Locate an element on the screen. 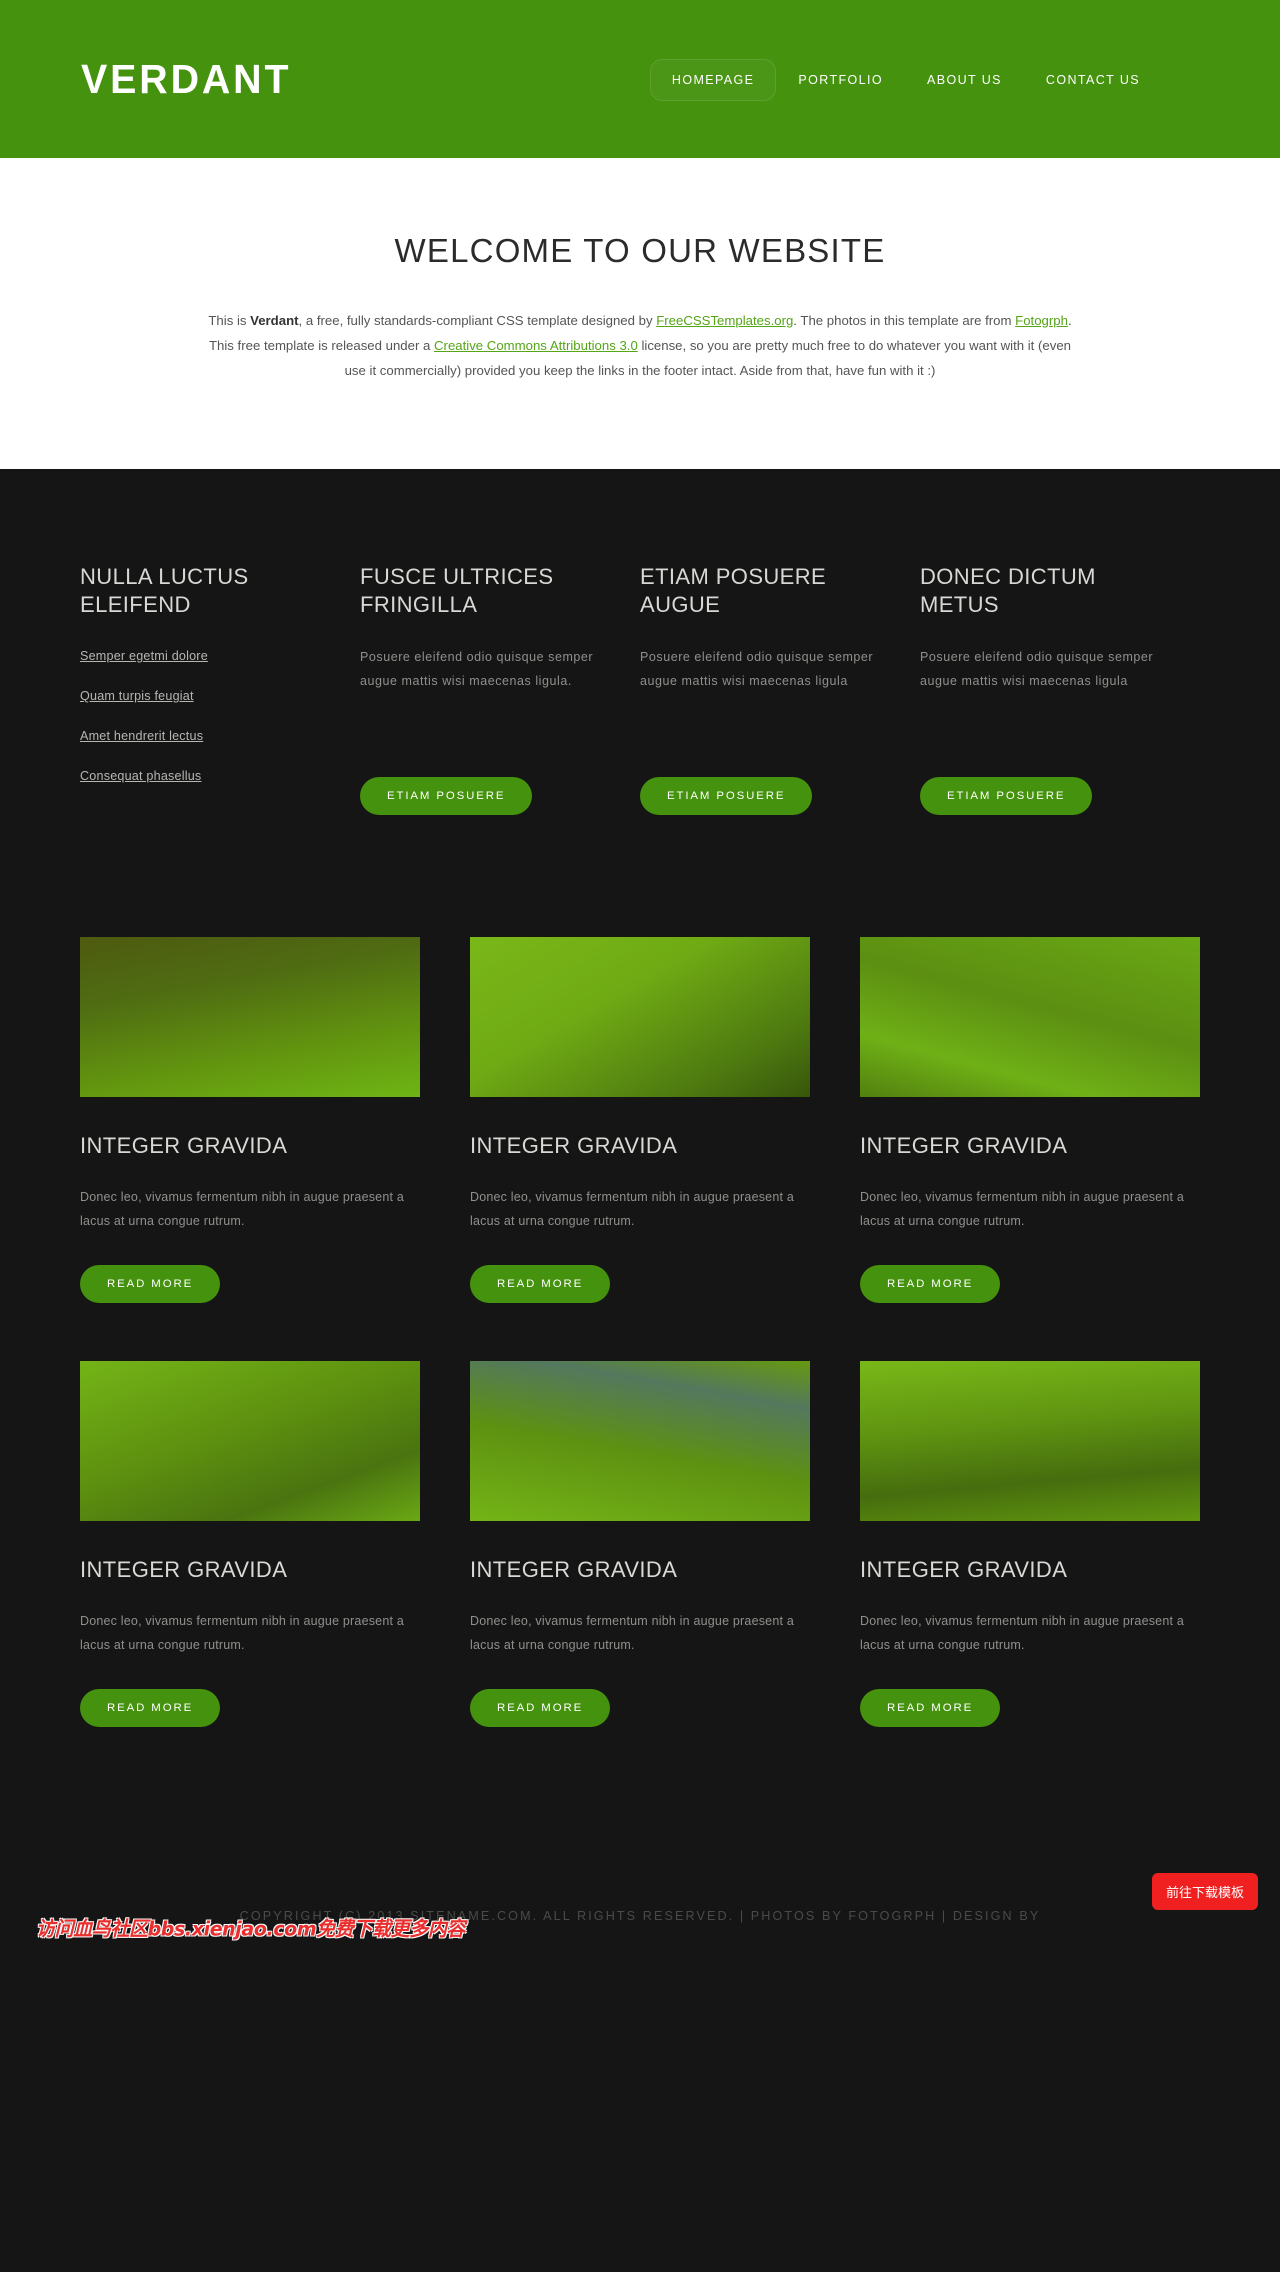 The height and width of the screenshot is (2272, 1280). feature-link-consequat: Consequat phasellus is located at coordinates (140, 776).